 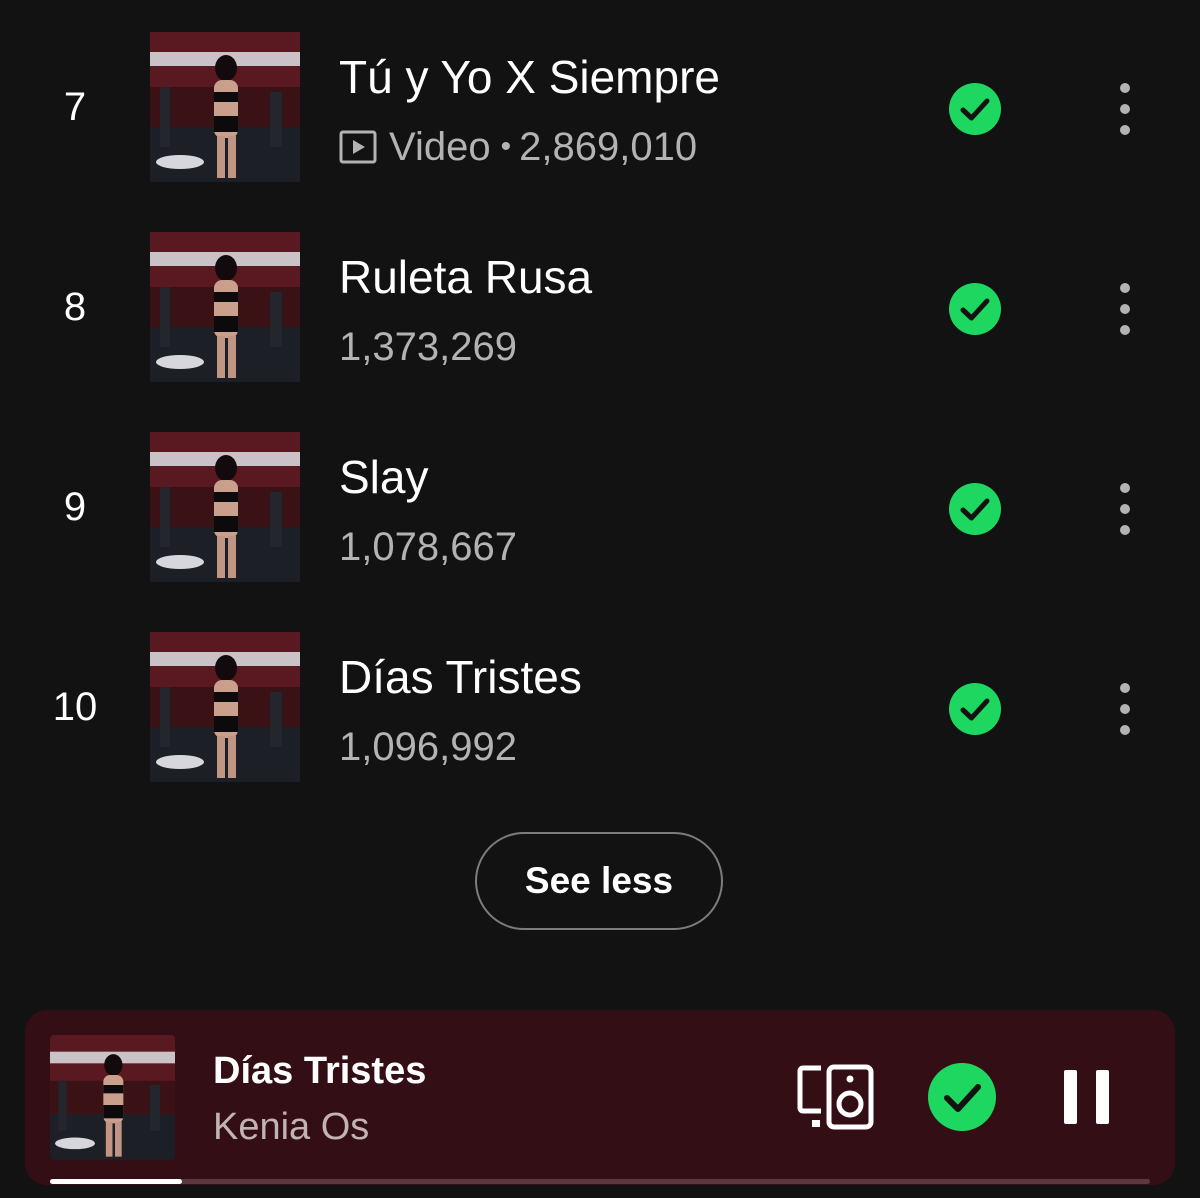 What do you see at coordinates (319, 1071) in the screenshot?
I see `now-playing-title: Días Tristes` at bounding box center [319, 1071].